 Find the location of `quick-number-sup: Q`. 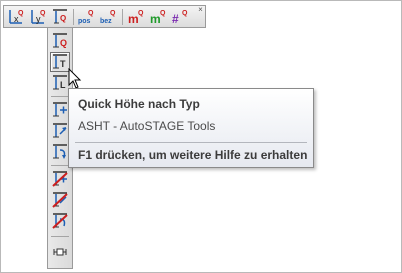

quick-number-sup: Q is located at coordinates (185, 13).